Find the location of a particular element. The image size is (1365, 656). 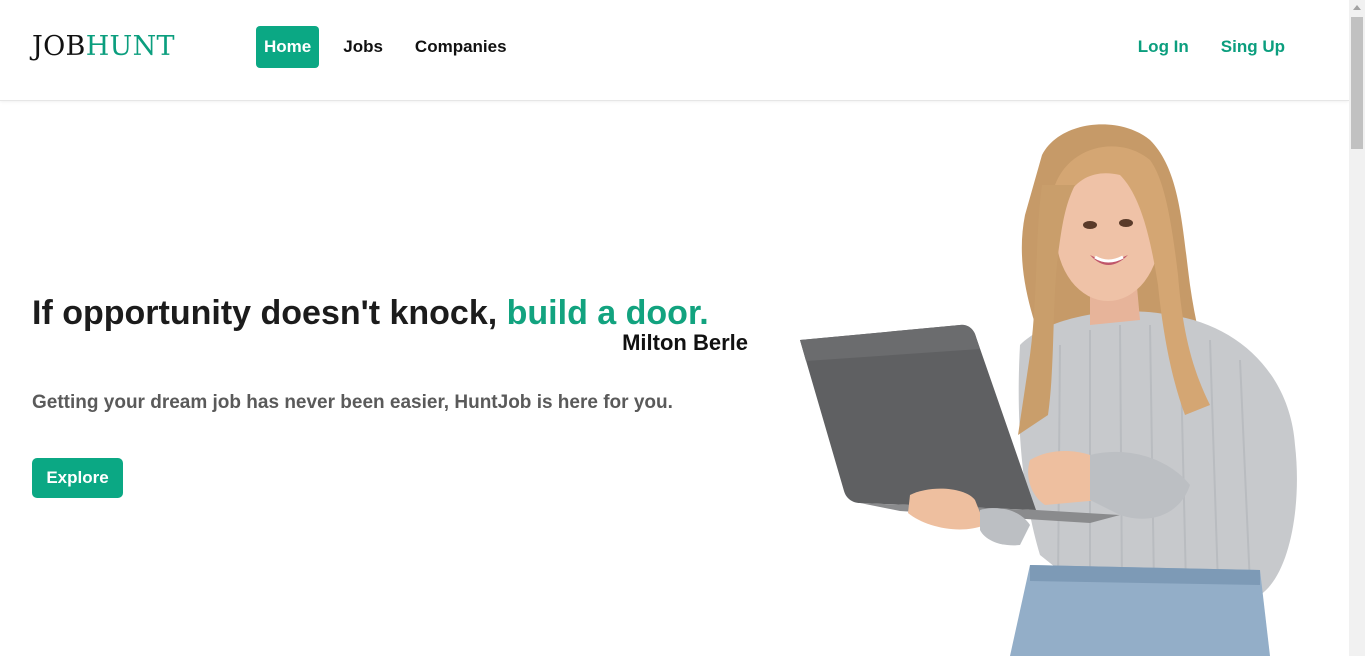

login-link: Log In is located at coordinates (1163, 47).